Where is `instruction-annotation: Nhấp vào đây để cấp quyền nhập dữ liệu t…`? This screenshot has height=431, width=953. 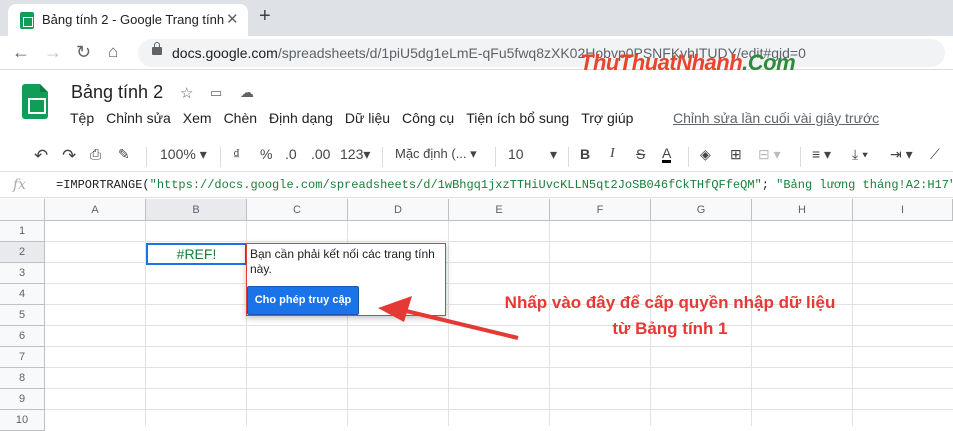 instruction-annotation: Nhấp vào đây để cấp quyền nhập dữ liệu t… is located at coordinates (670, 316).